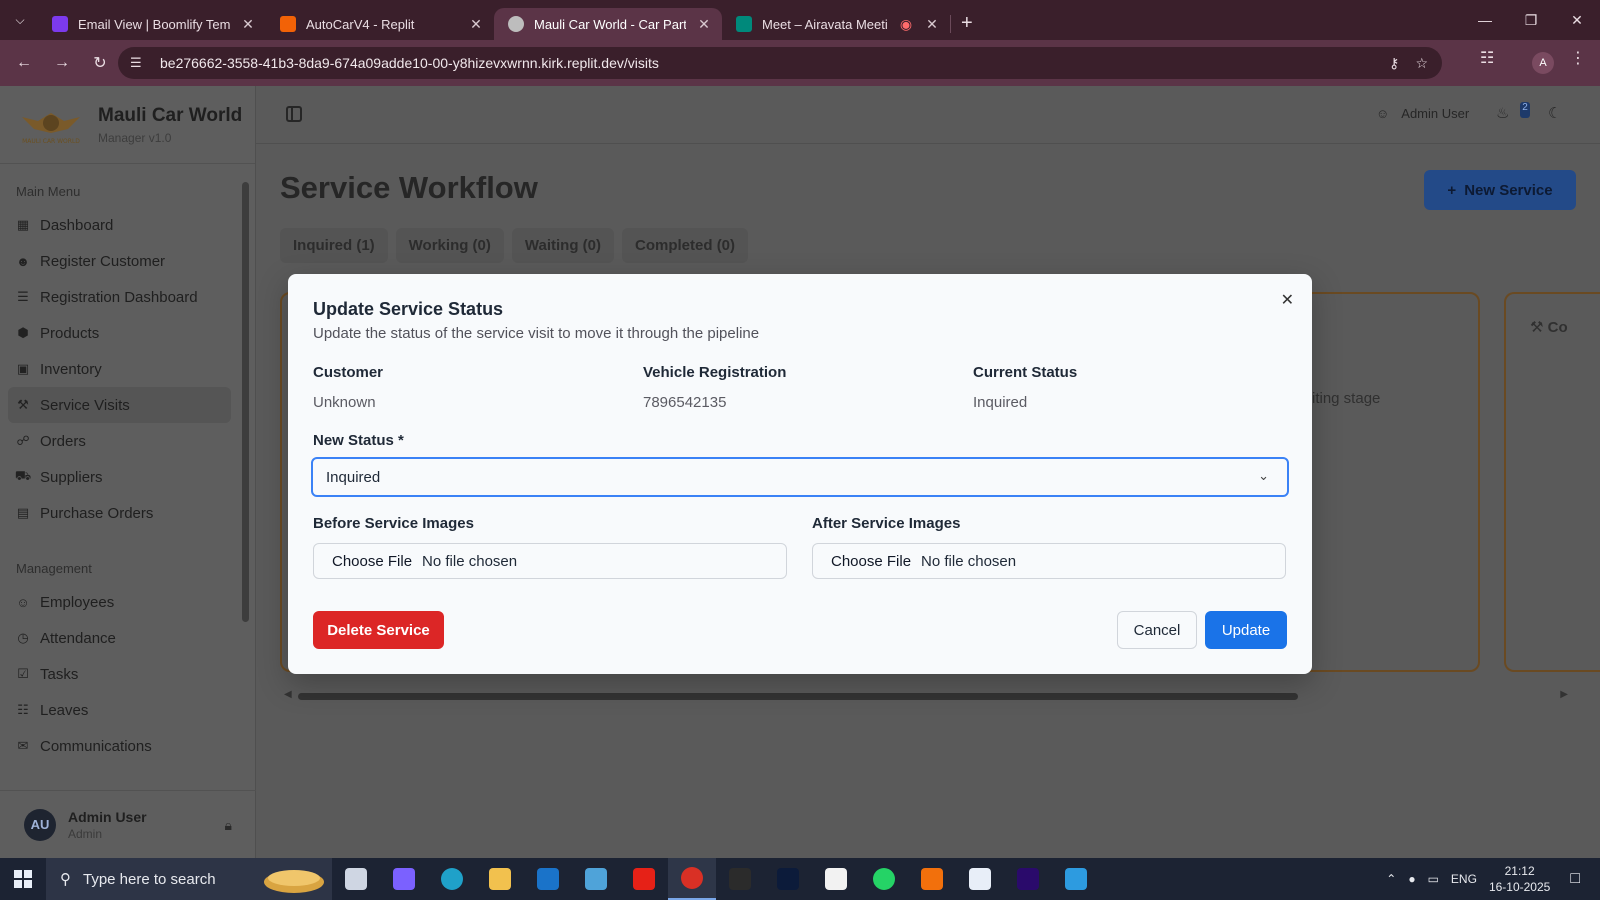 This screenshot has height=900, width=1600. Describe the element at coordinates (1575, 879) in the screenshot. I see `notifications-icon: □` at that location.